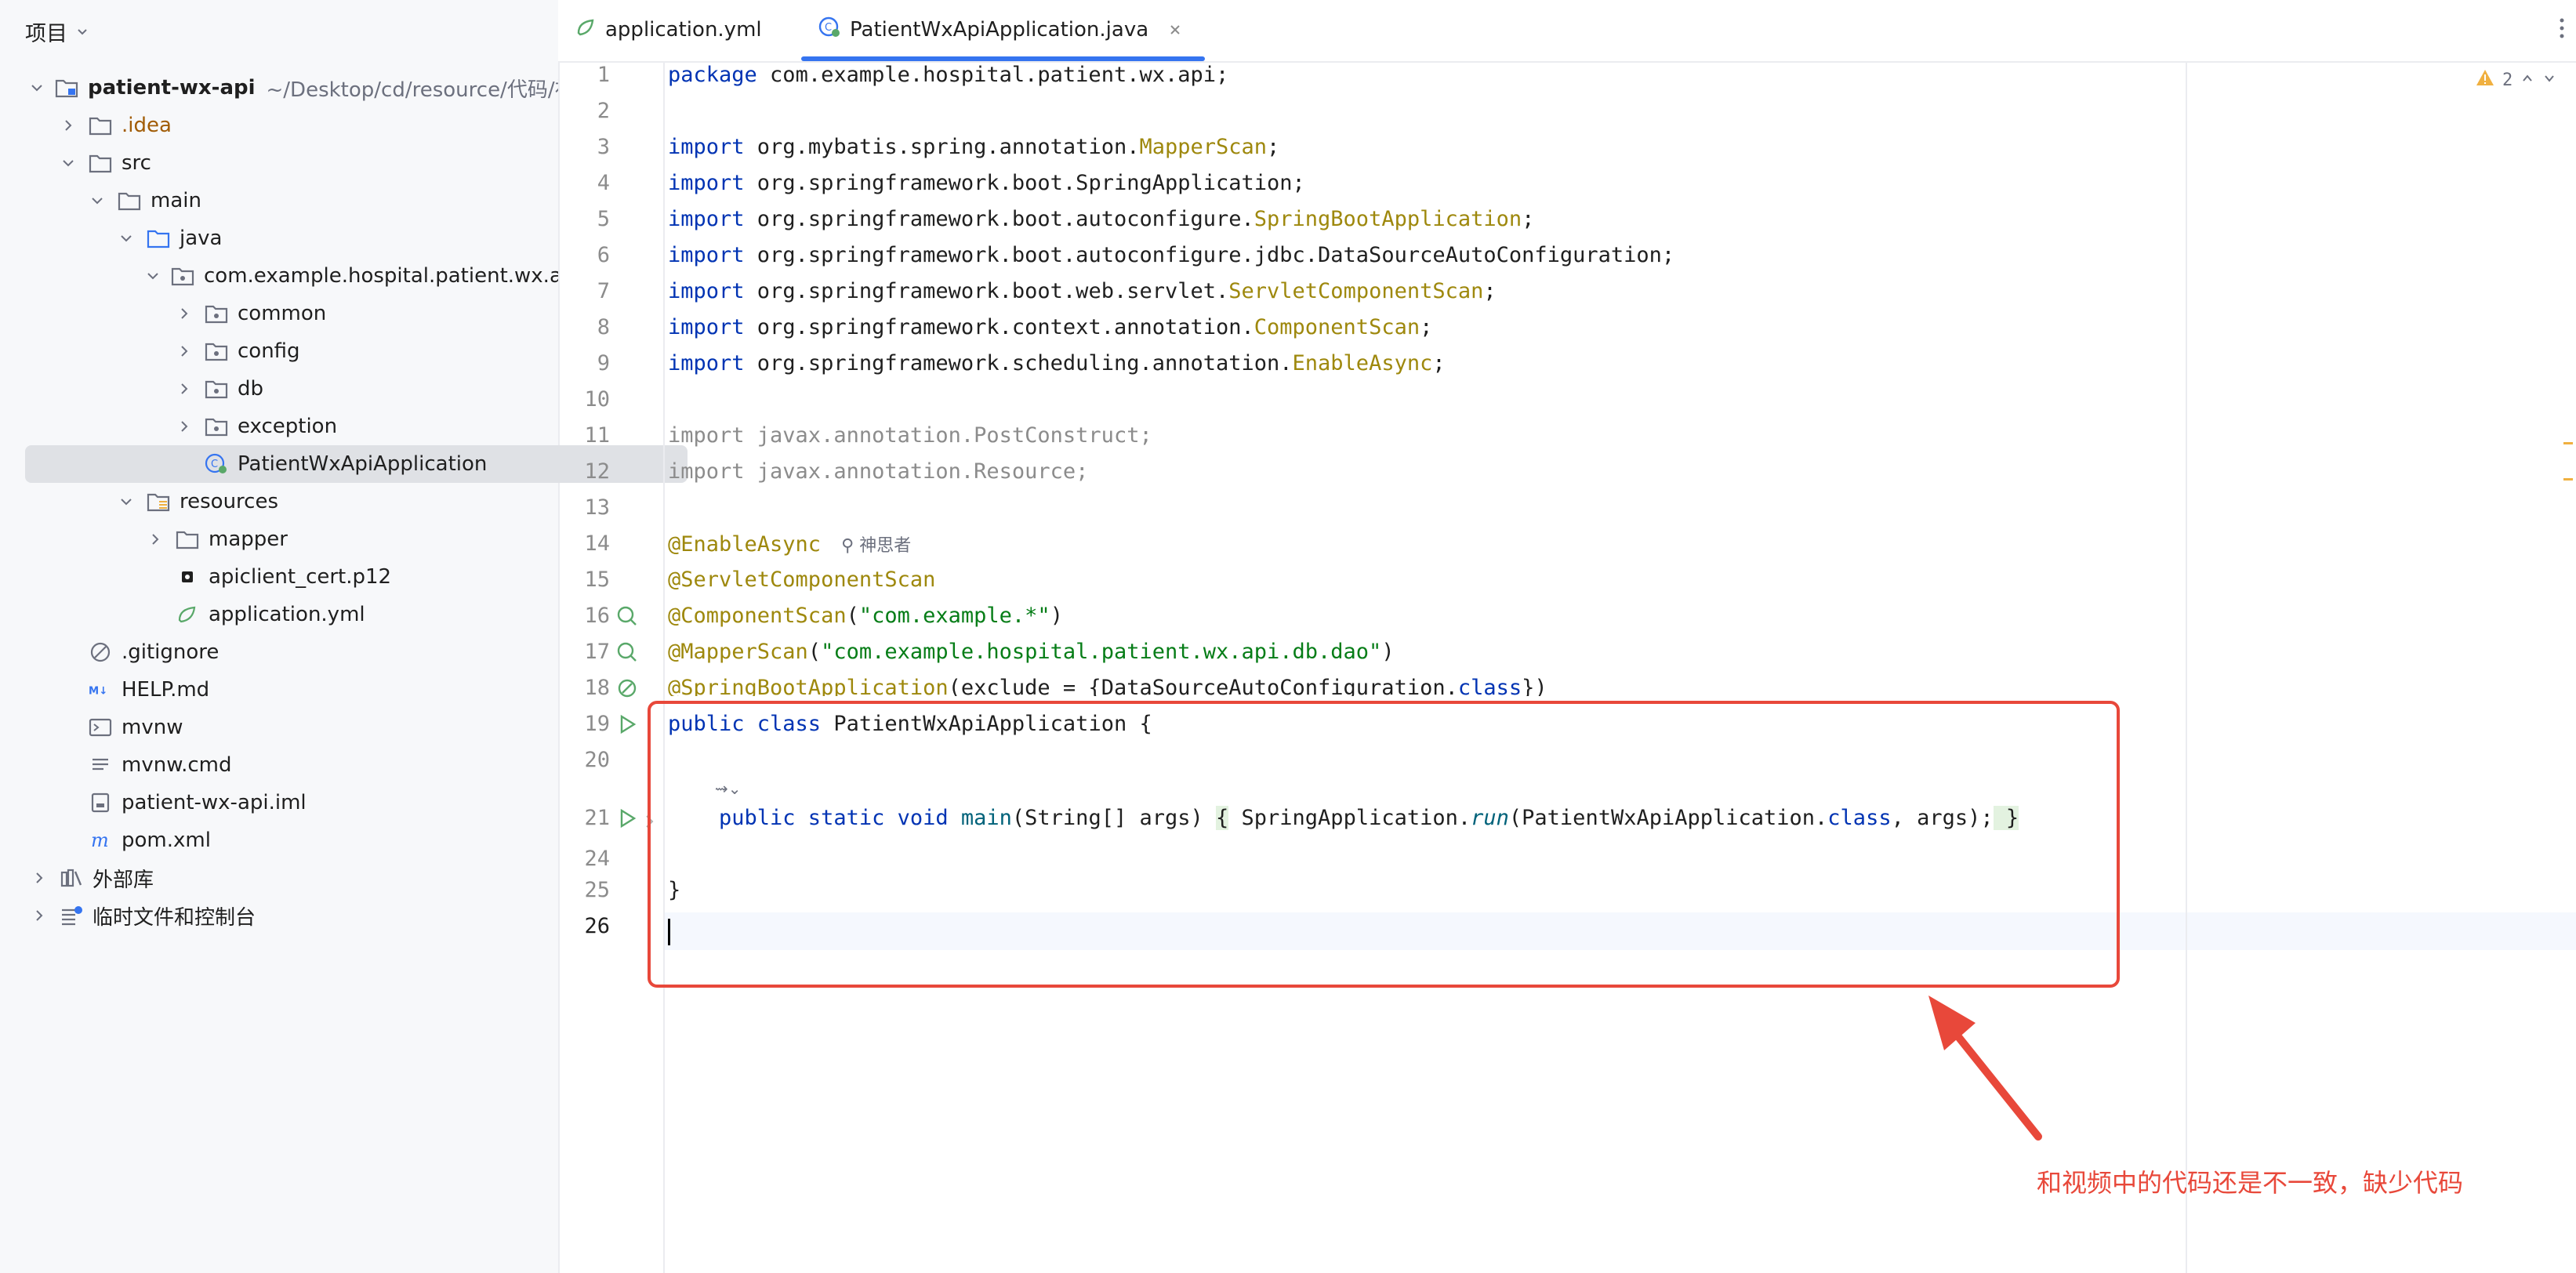 This screenshot has height=1273, width=2576. What do you see at coordinates (1000, 30) in the screenshot?
I see `tab-label: PatientWxApiApplication.java` at bounding box center [1000, 30].